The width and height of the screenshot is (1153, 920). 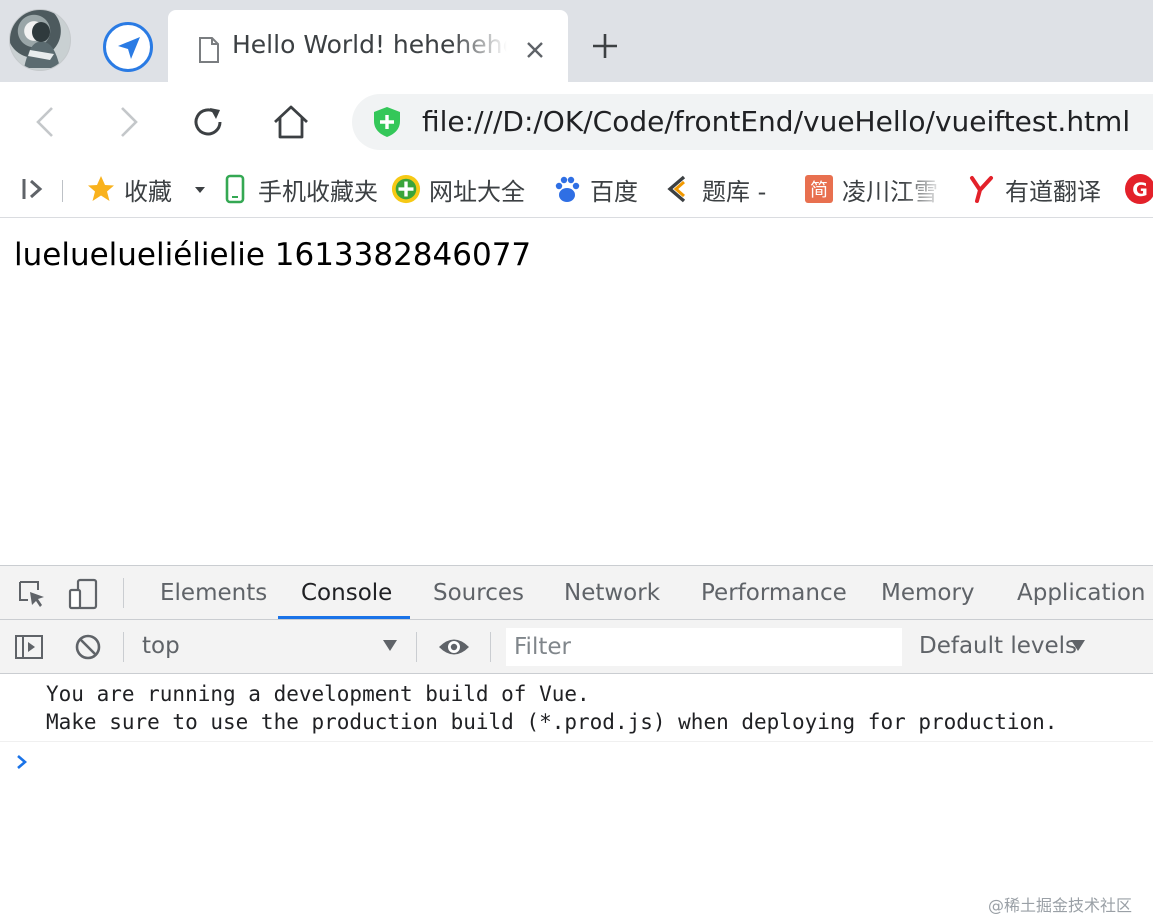 I want to click on filter-input, so click(x=704, y=647).